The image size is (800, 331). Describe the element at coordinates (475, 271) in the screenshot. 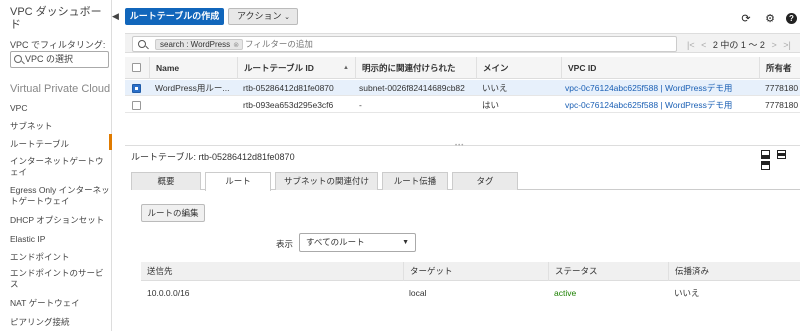

I see `column-header-target: ターゲット` at that location.